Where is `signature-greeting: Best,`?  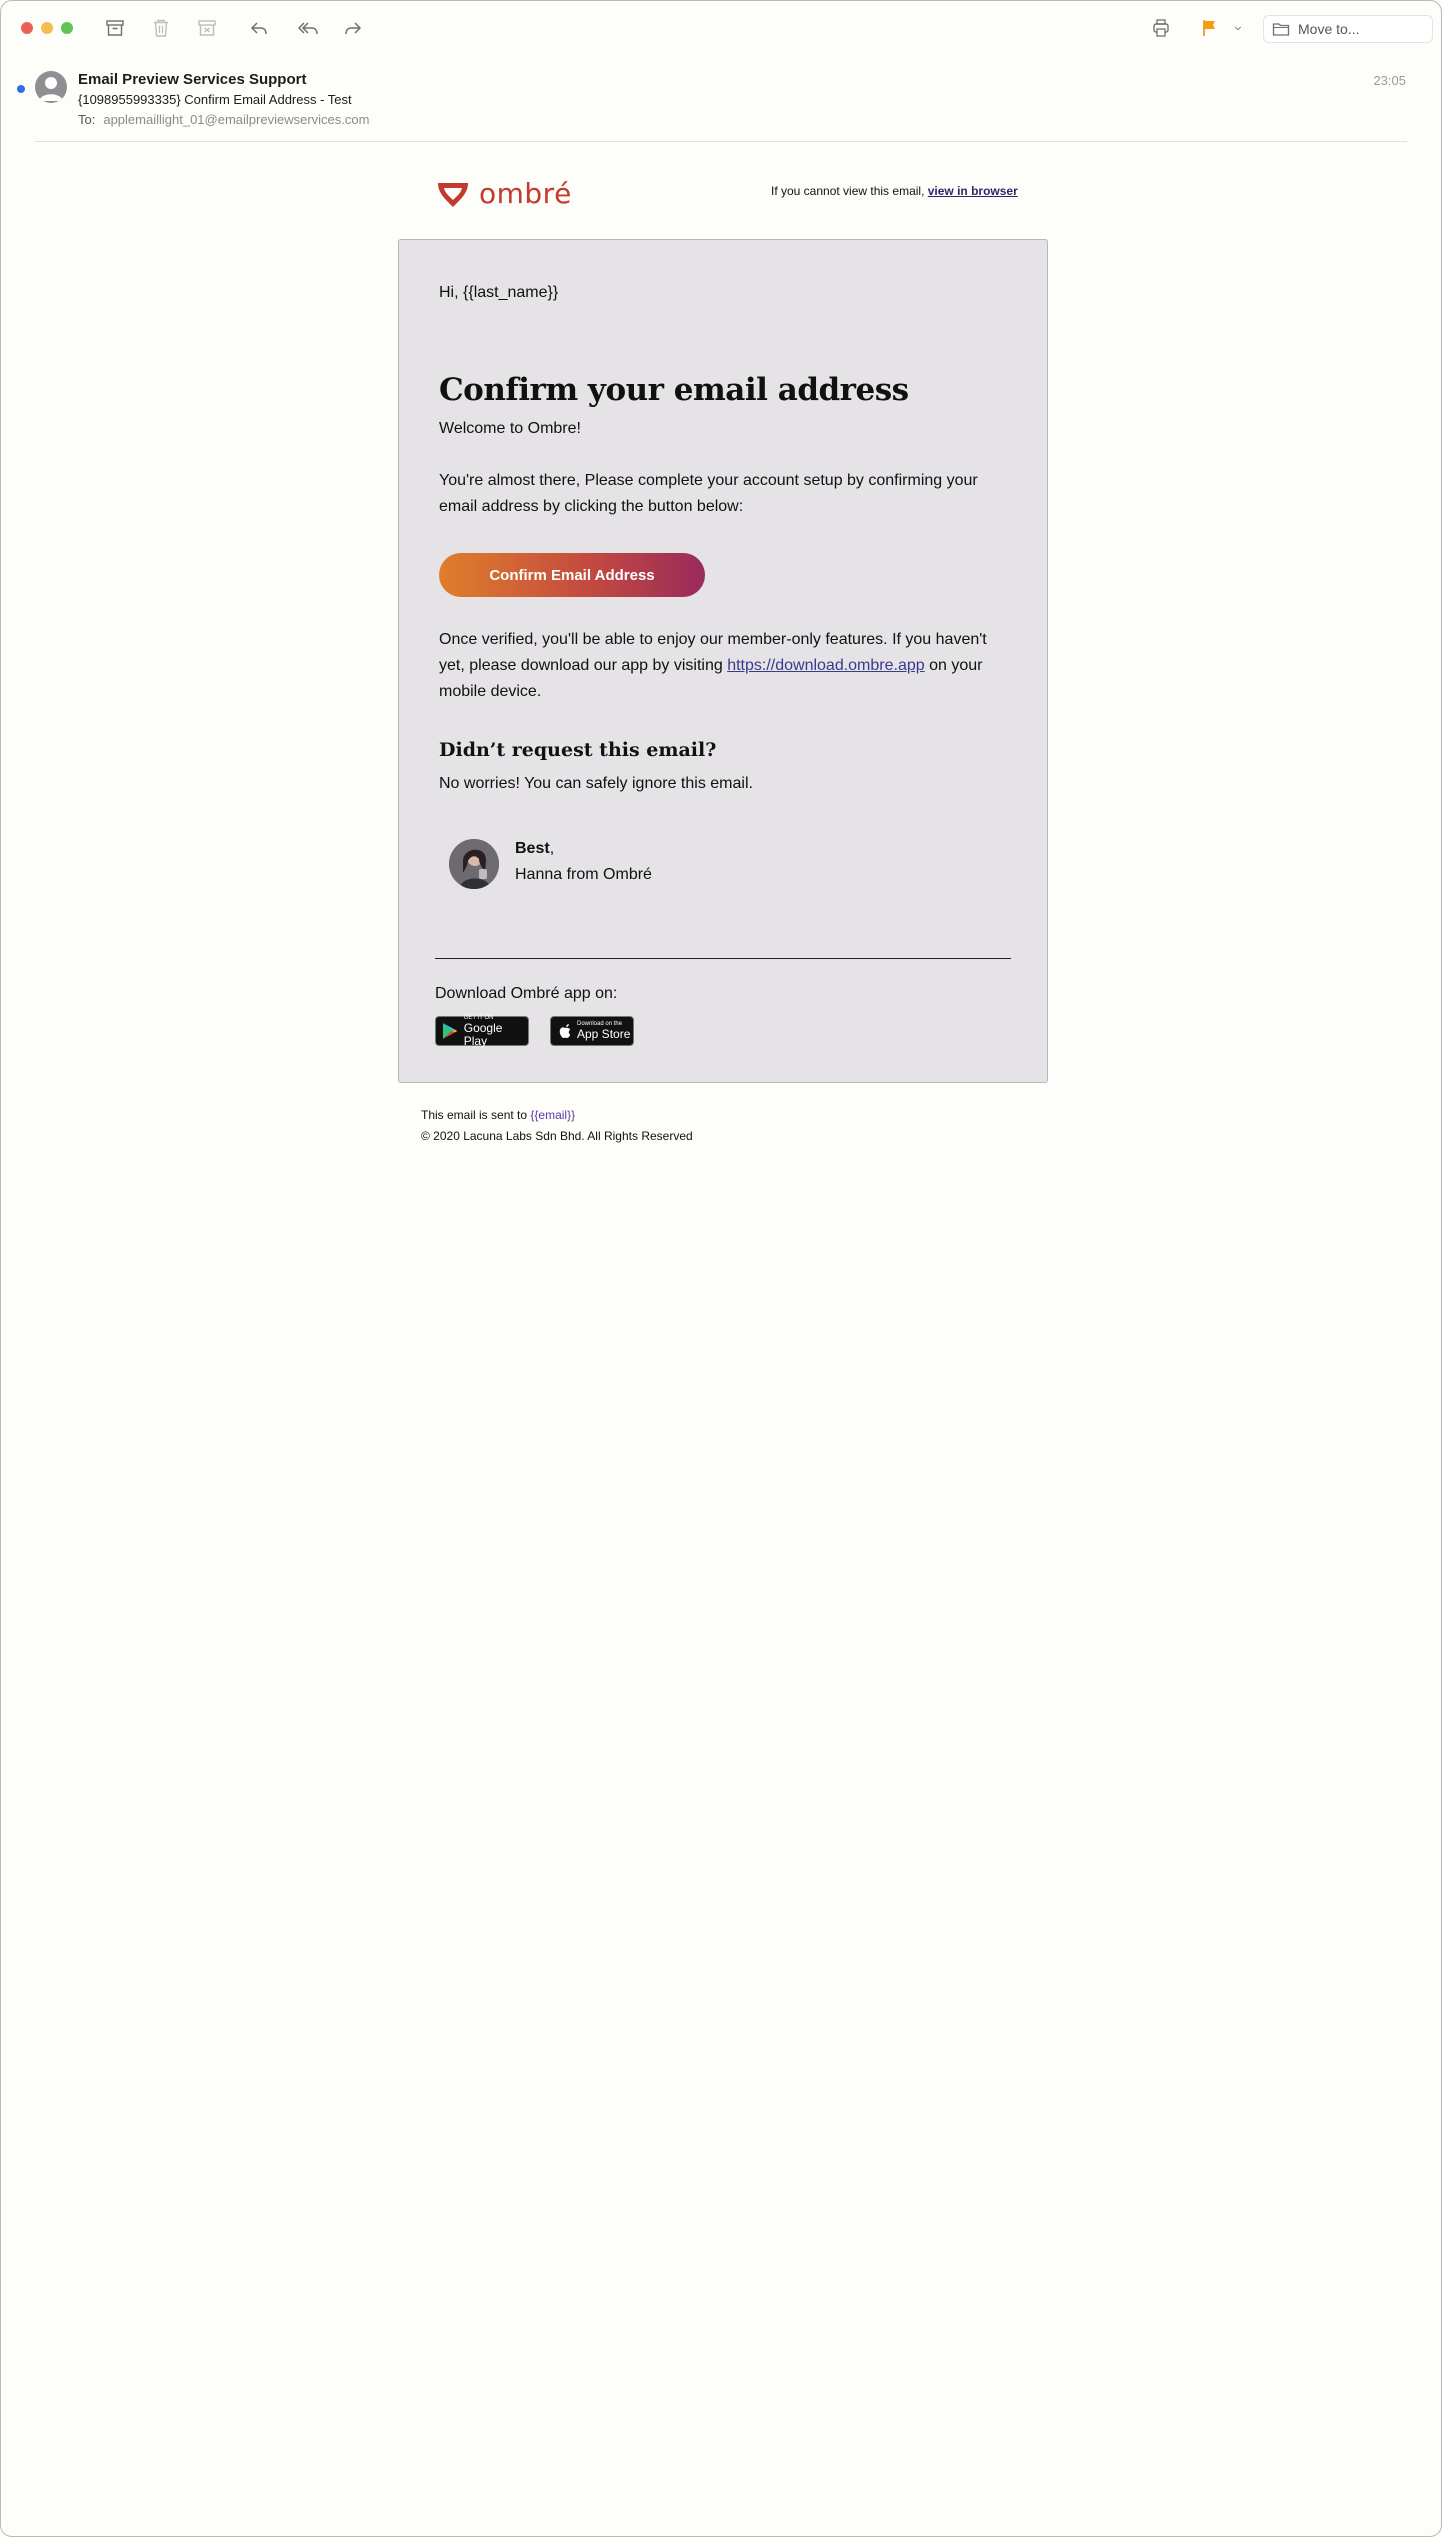 signature-greeting: Best, is located at coordinates (534, 849).